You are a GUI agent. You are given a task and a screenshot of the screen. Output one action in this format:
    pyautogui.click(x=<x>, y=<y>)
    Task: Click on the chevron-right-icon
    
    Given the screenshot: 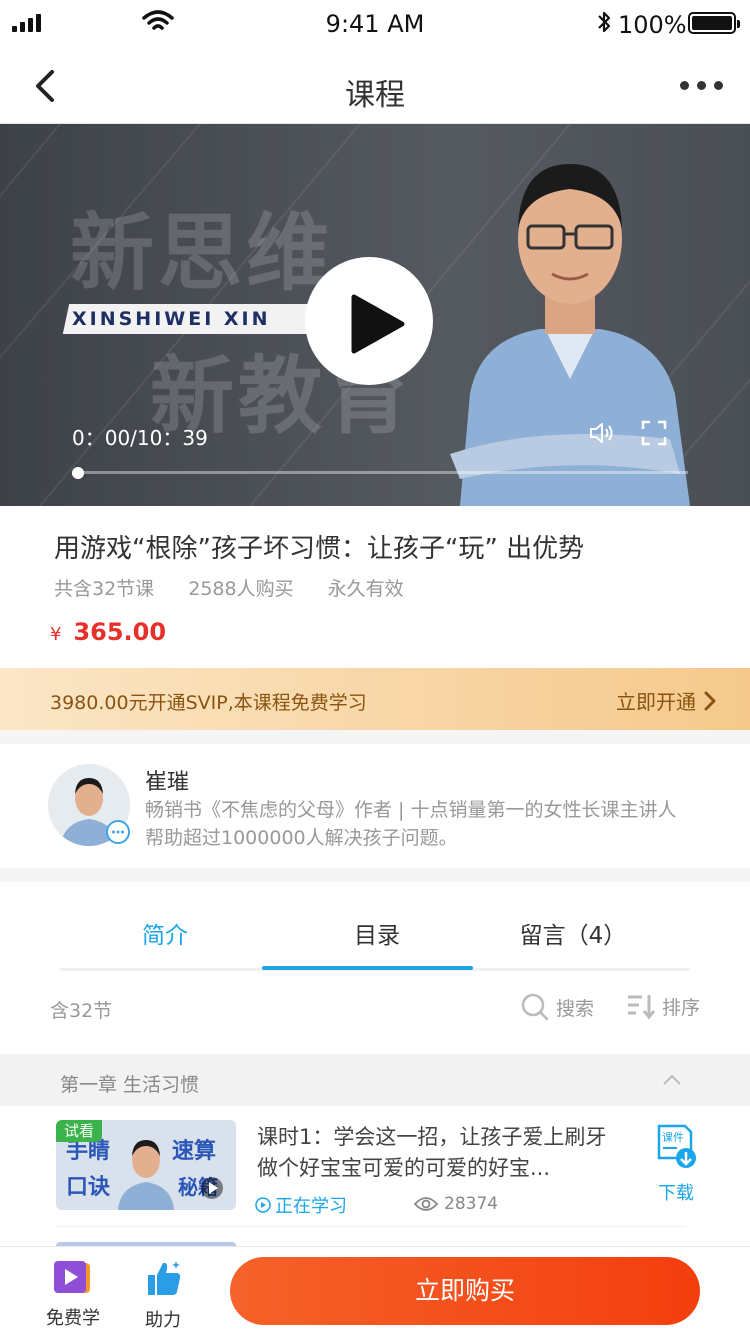 What is the action you would take?
    pyautogui.click(x=710, y=700)
    